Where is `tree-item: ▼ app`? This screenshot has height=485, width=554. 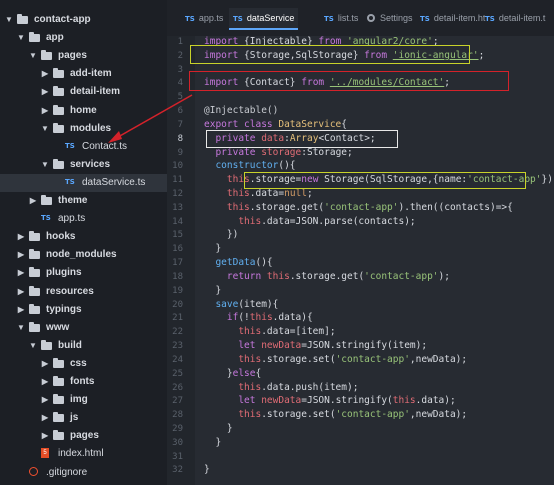 tree-item: ▼ app is located at coordinates (83, 38).